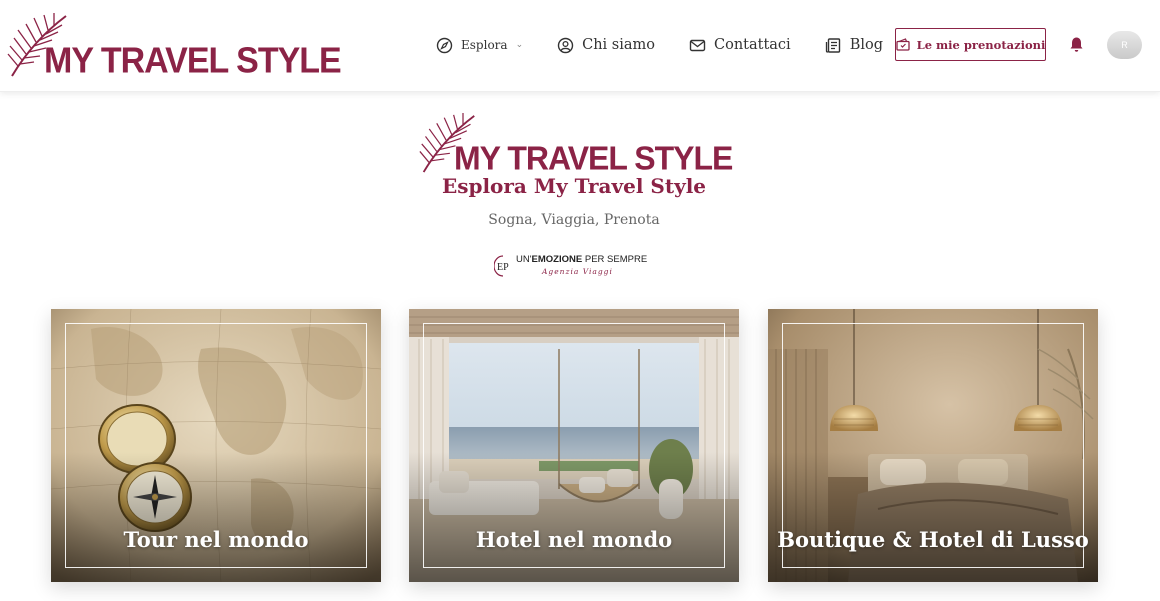 The image size is (1160, 601). Describe the element at coordinates (565, 45) in the screenshot. I see `user-circle-icon` at that location.